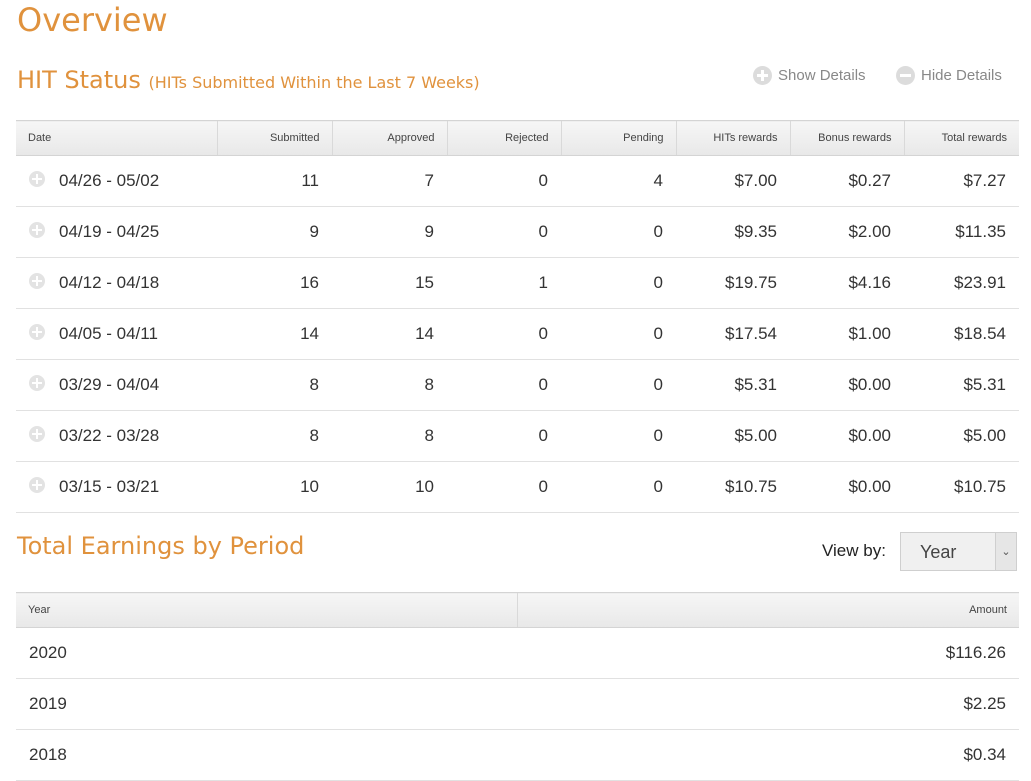 The image size is (1031, 781). Describe the element at coordinates (109, 282) in the screenshot. I see `date-range: 04/12 - 04/18` at that location.